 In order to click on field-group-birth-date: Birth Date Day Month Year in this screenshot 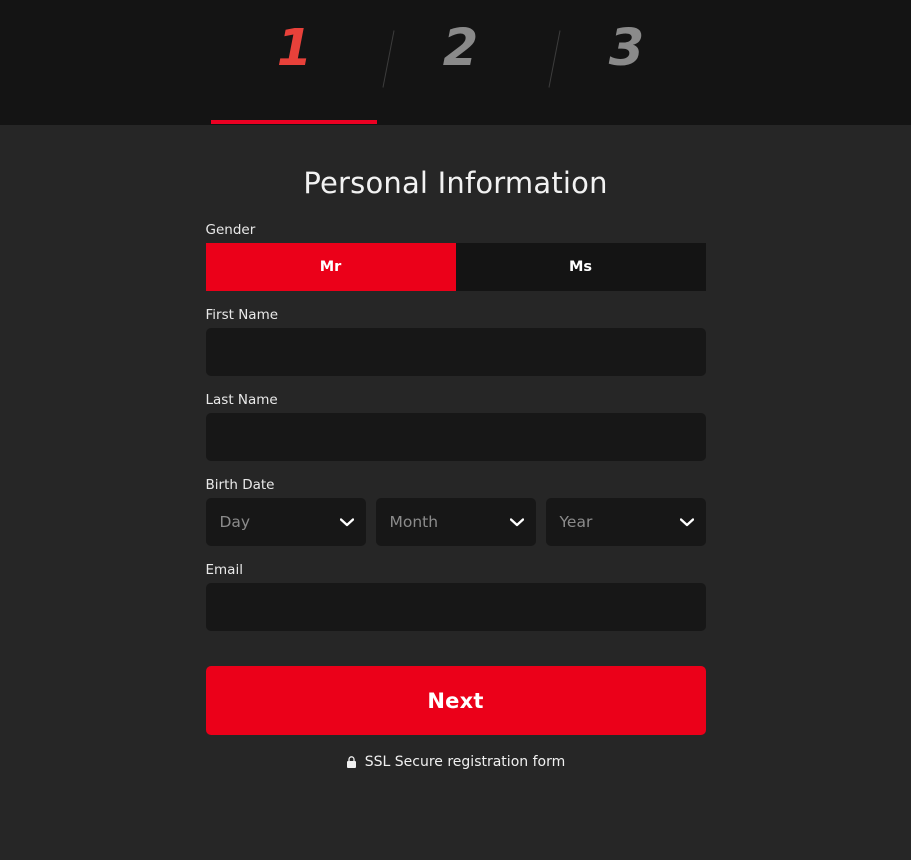, I will do `click(455, 511)`.